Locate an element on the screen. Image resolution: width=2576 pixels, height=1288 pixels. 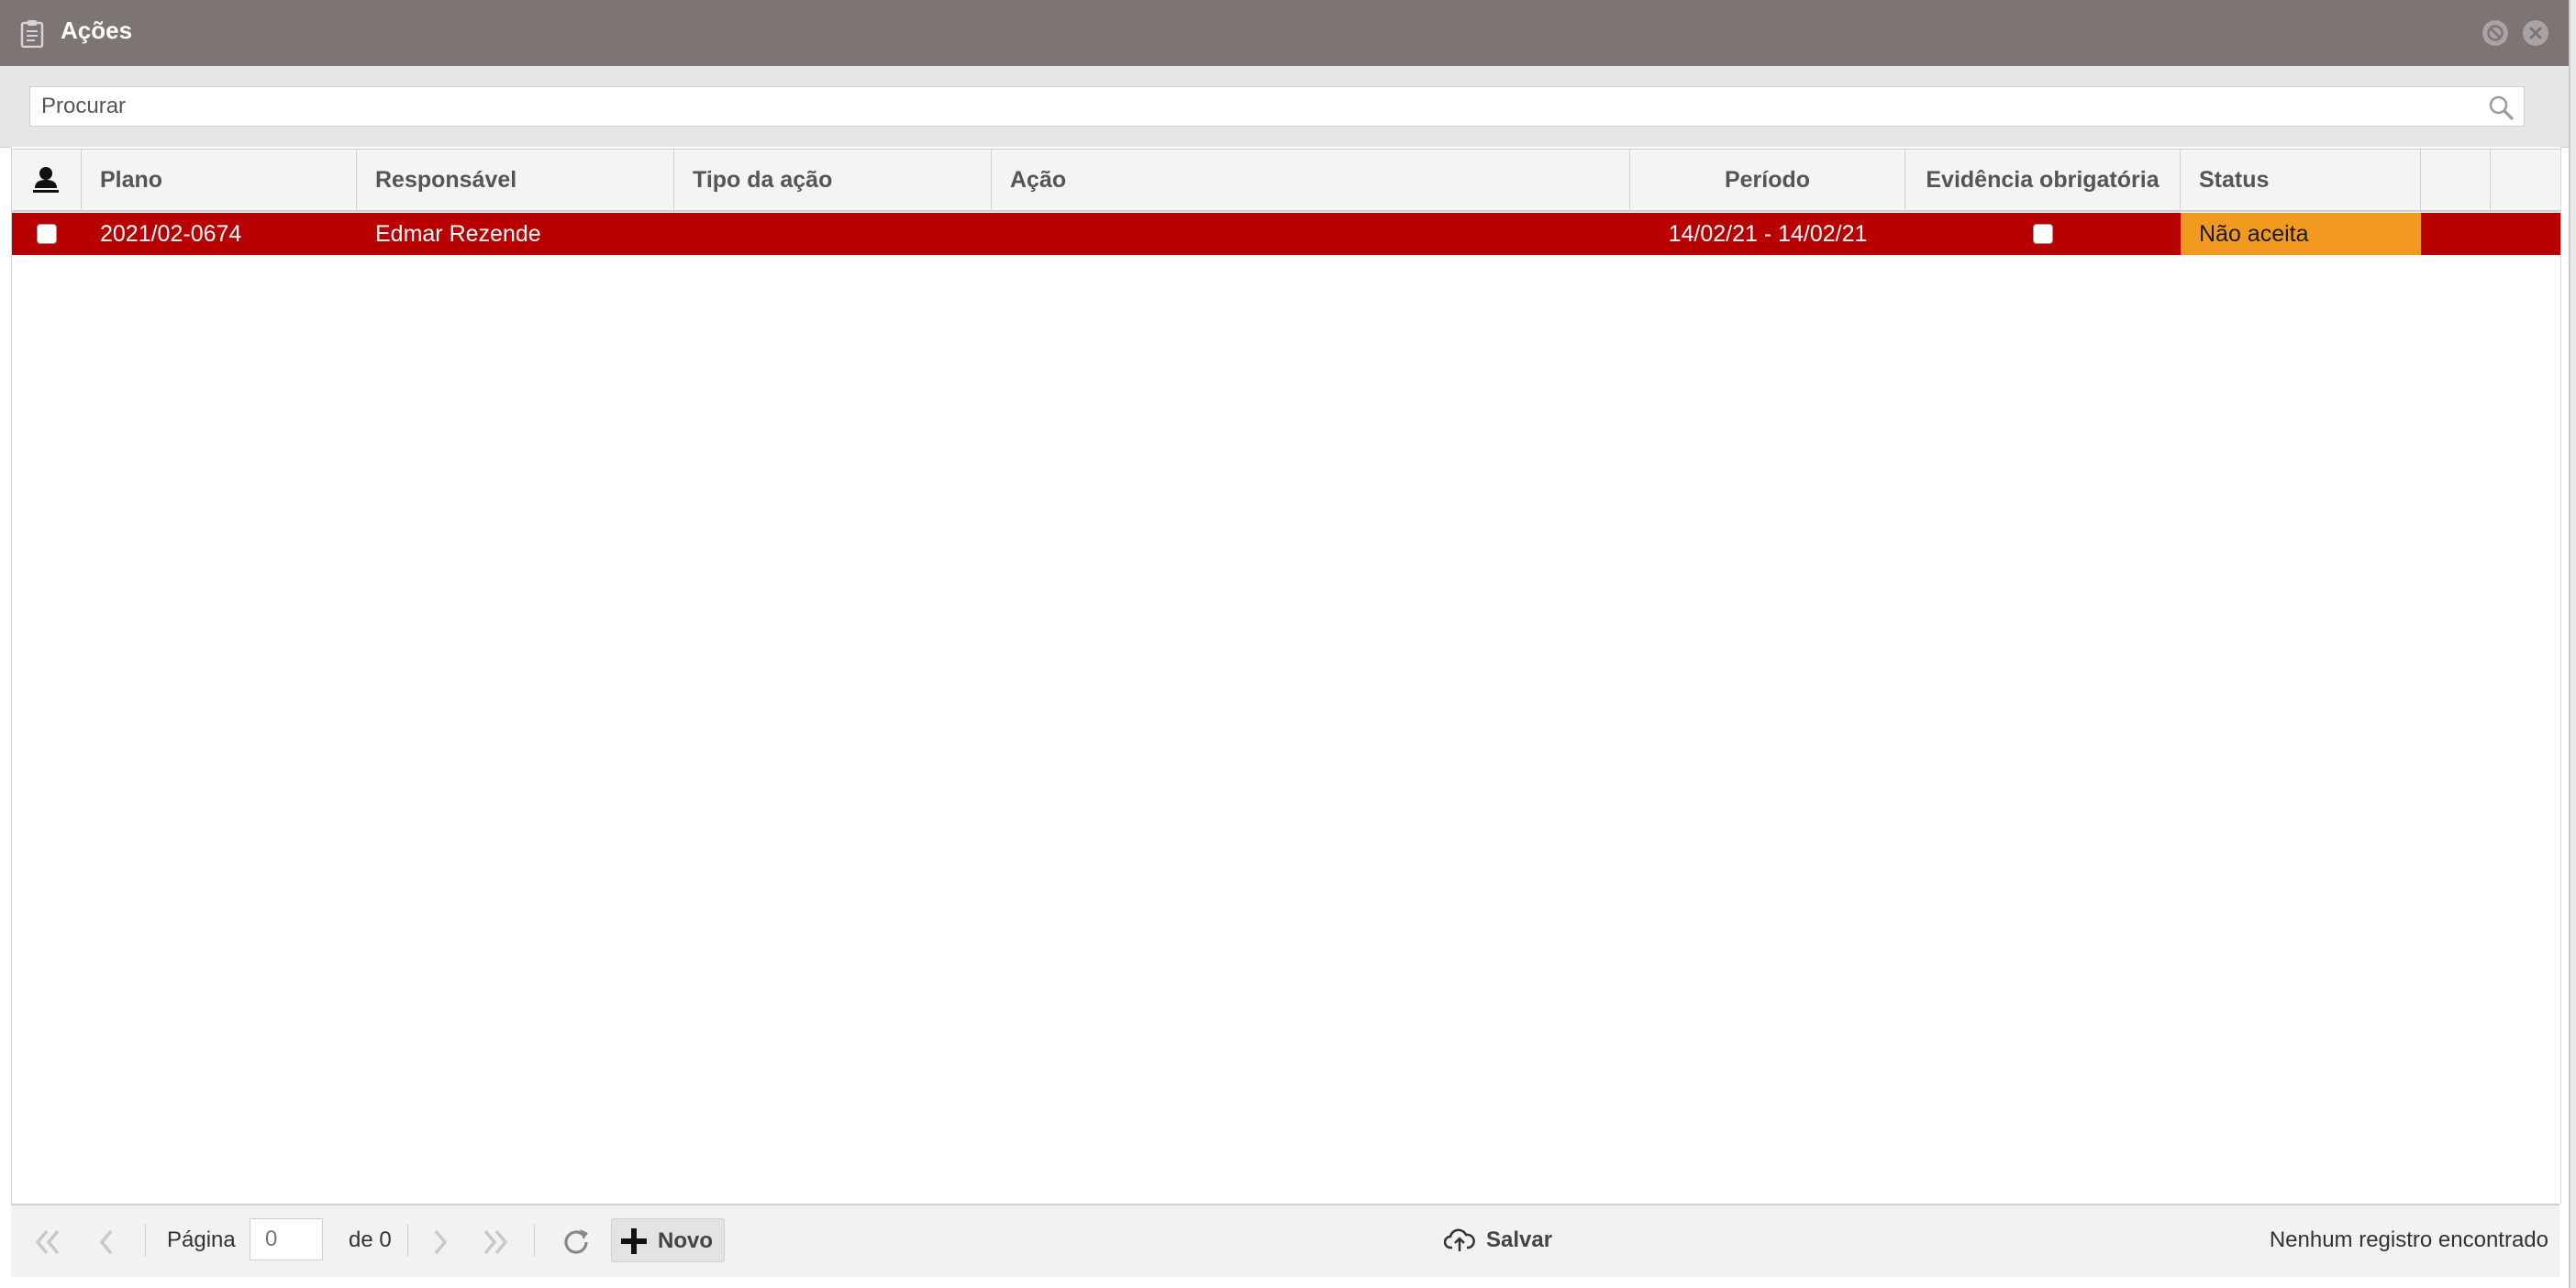
page-number-input is located at coordinates (286, 1239).